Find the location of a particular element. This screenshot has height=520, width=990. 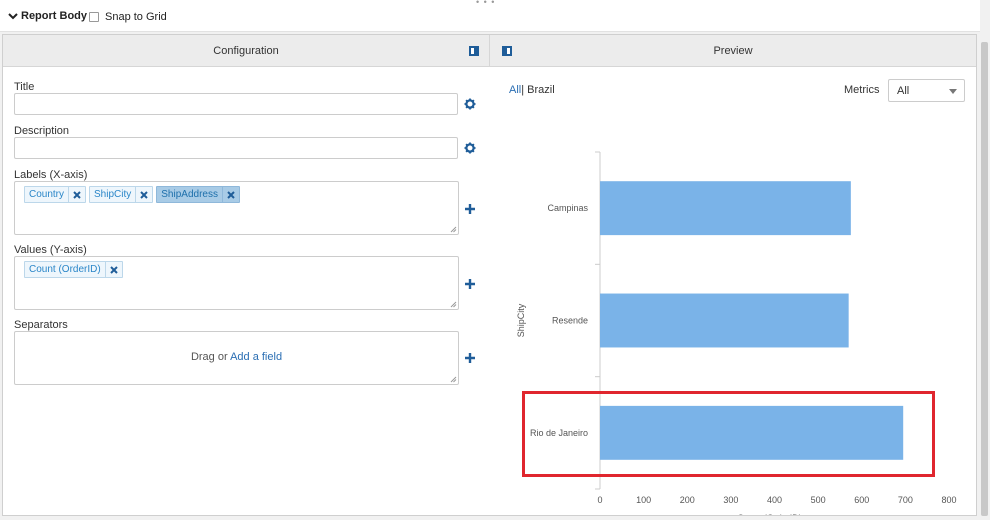

x-tick-label: 800 is located at coordinates (948, 500).